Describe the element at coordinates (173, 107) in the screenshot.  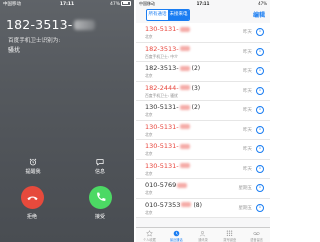
I see `caller-number: 130-5131- (2)` at that location.